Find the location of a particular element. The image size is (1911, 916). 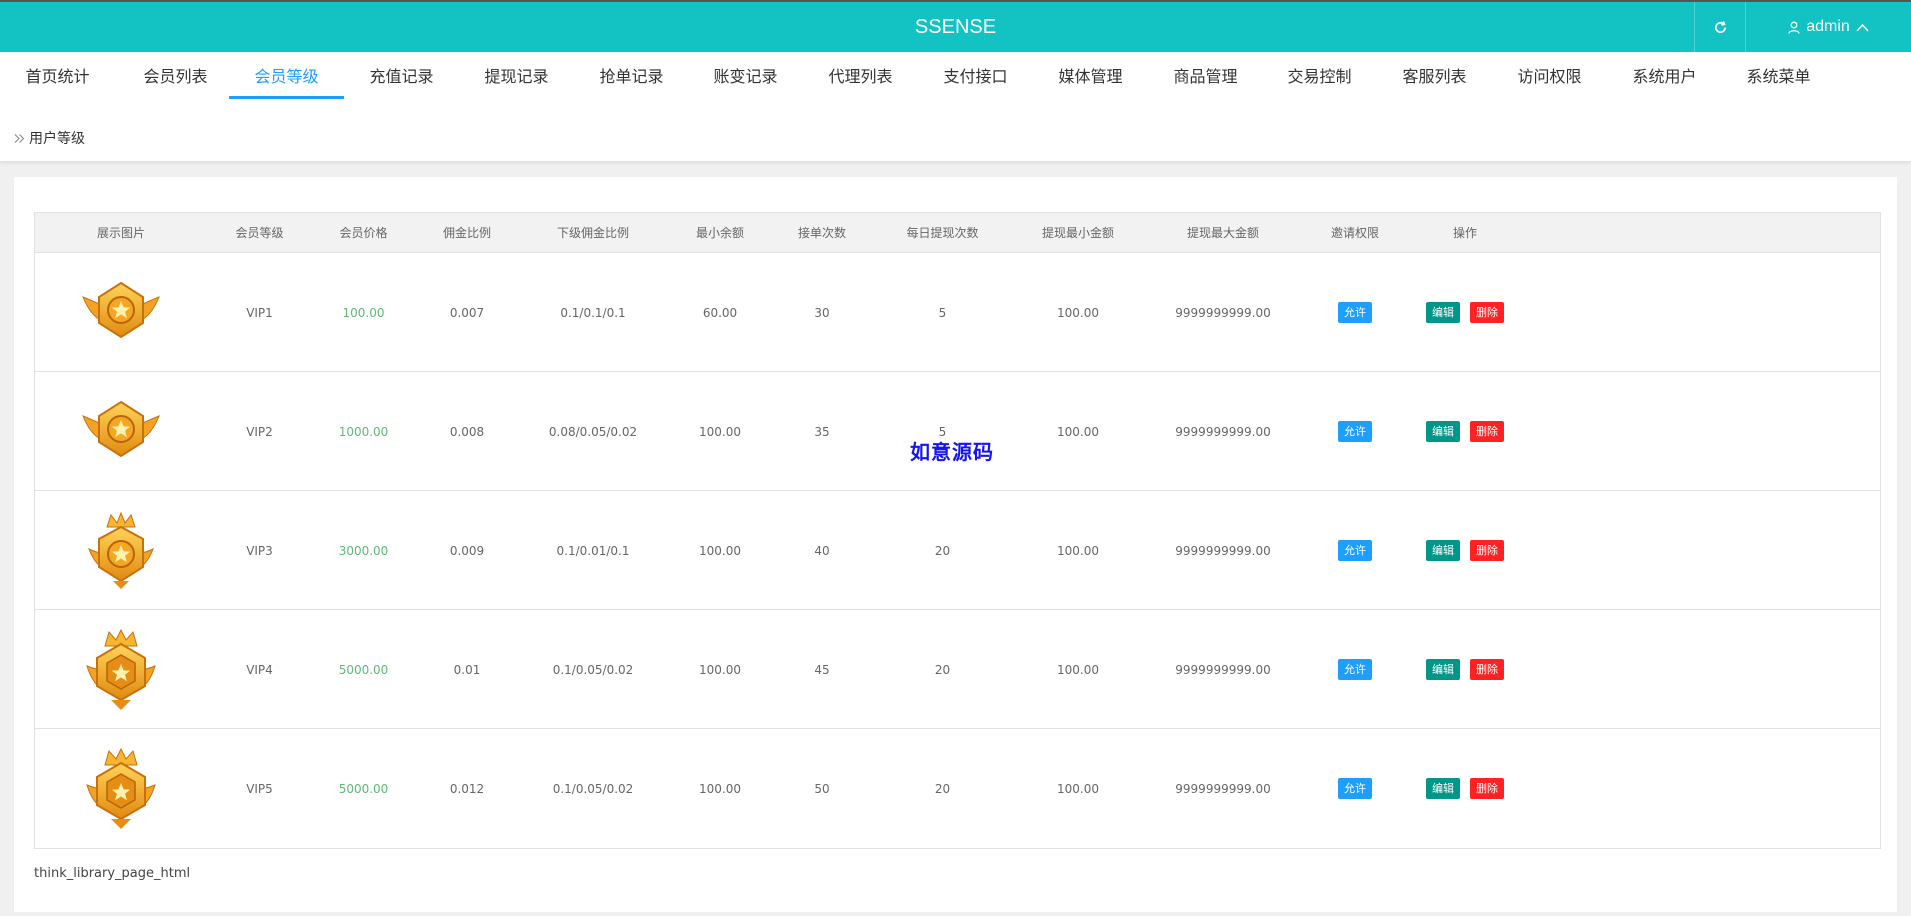

app-brand: SSENSE is located at coordinates (955, 27).